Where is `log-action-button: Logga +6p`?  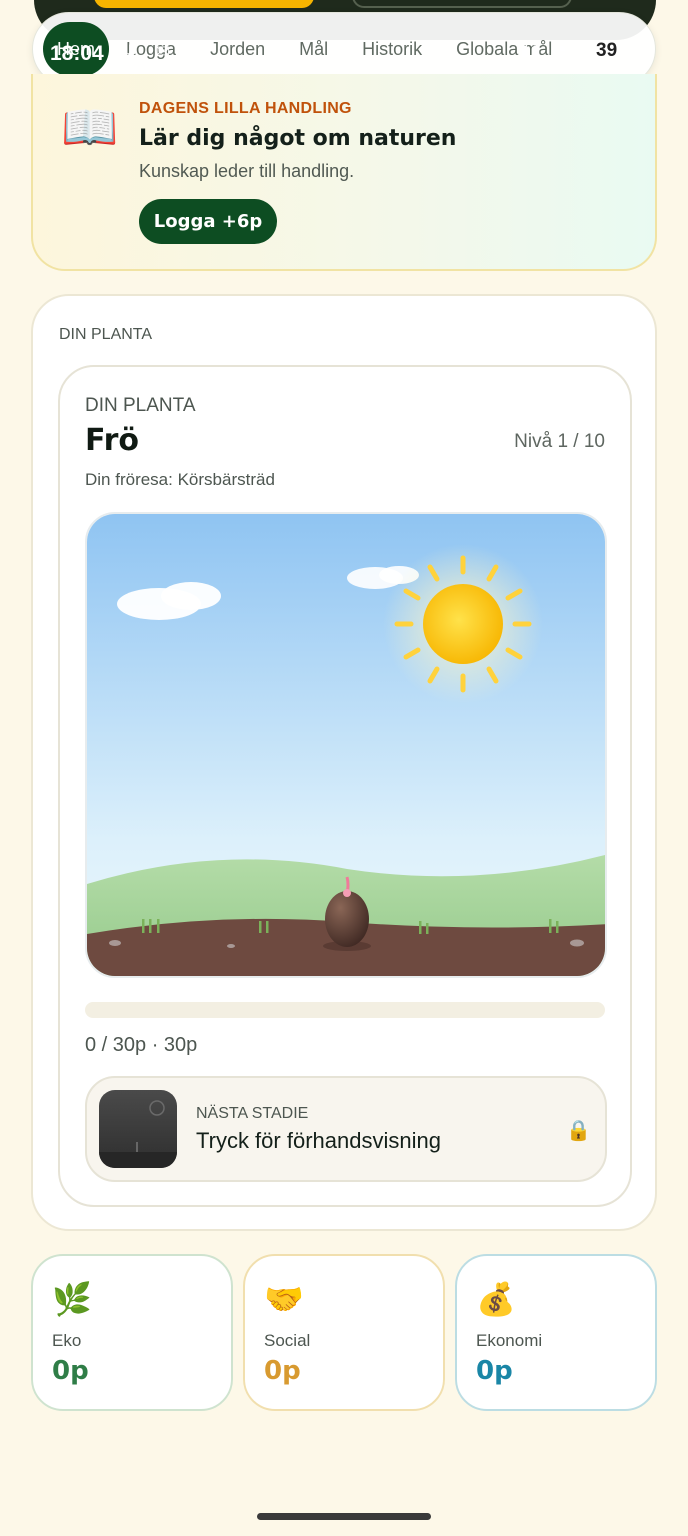 log-action-button: Logga +6p is located at coordinates (208, 221).